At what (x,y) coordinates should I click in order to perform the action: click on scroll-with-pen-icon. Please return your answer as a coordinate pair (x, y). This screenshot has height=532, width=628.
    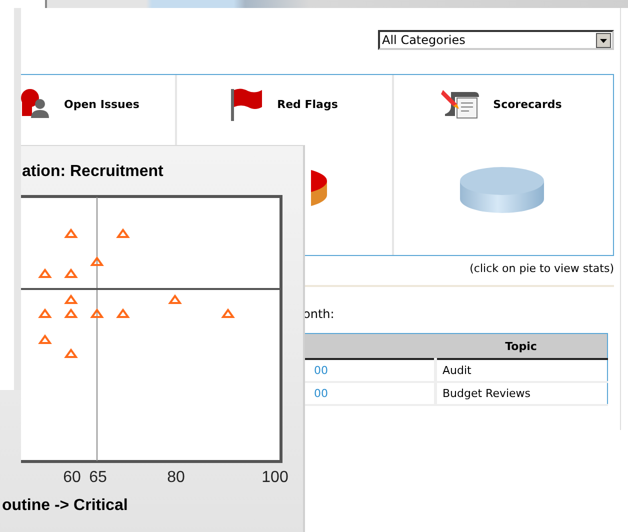
    Looking at the image, I should click on (460, 104).